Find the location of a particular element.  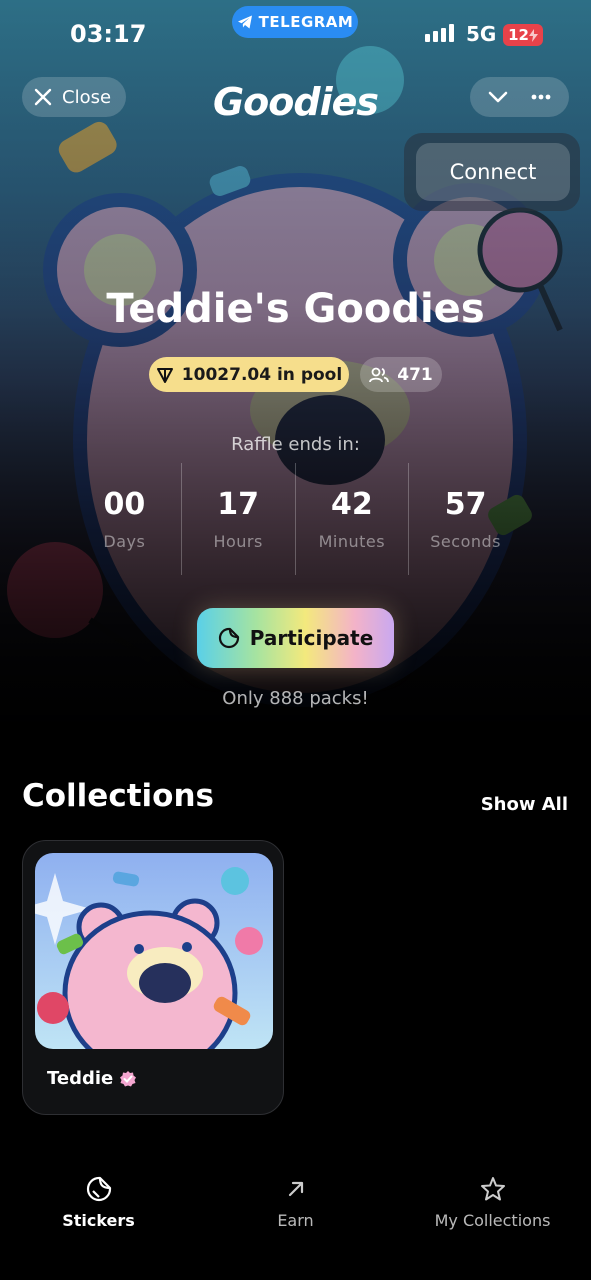

participate-button: Participate is located at coordinates (295, 638).